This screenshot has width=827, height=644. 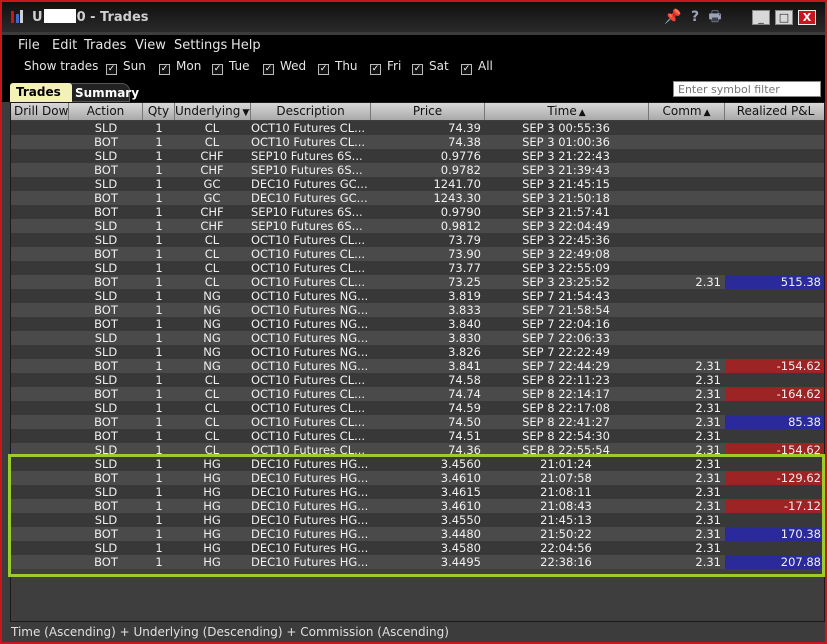 I want to click on menu-view: View, so click(x=150, y=45).